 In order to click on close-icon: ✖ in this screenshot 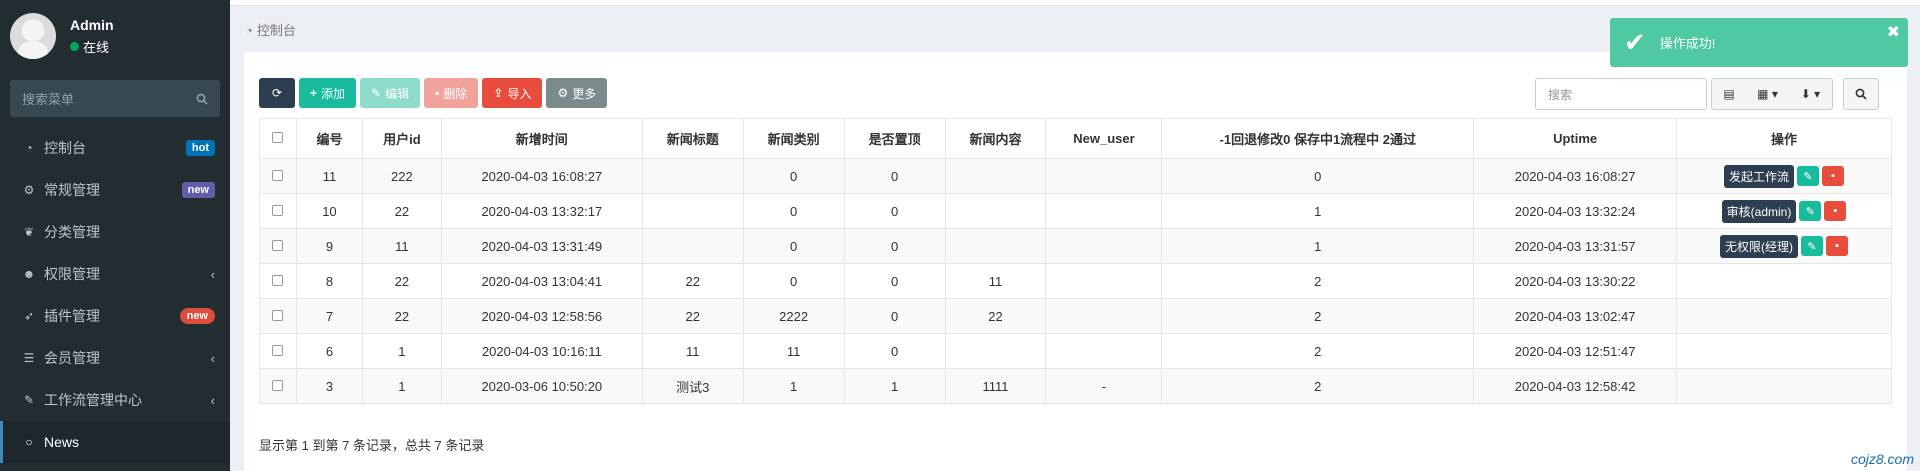, I will do `click(1893, 32)`.